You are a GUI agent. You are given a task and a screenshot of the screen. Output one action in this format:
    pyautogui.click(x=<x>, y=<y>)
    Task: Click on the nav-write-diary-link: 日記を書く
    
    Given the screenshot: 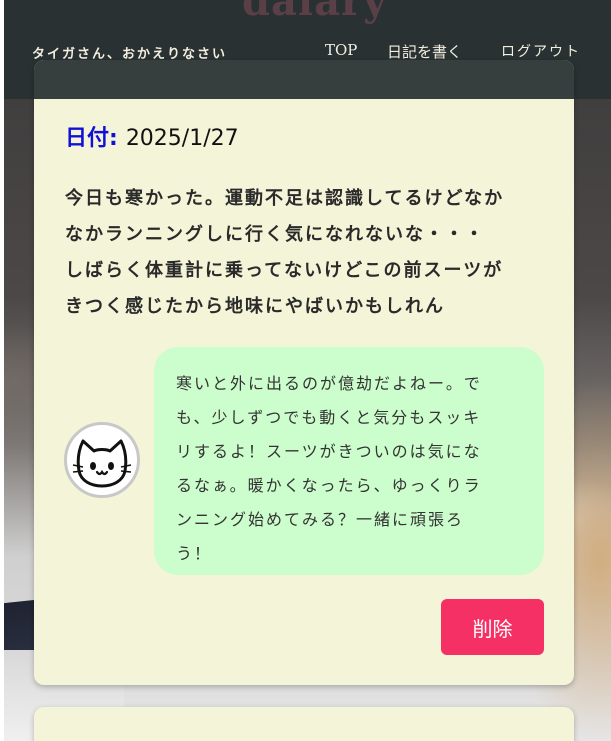 What is the action you would take?
    pyautogui.click(x=424, y=51)
    